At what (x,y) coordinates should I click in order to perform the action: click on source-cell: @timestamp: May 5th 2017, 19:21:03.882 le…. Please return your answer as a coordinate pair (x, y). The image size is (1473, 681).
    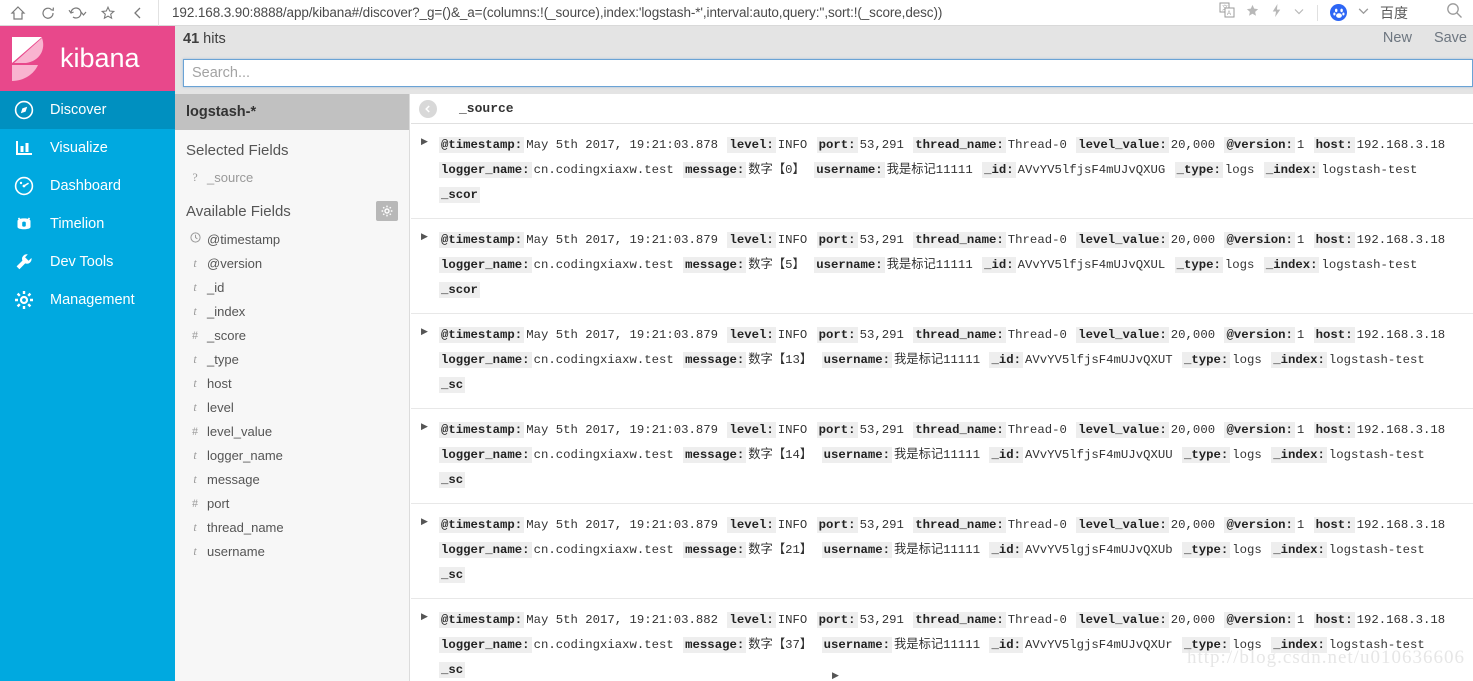
    Looking at the image, I should click on (943, 644).